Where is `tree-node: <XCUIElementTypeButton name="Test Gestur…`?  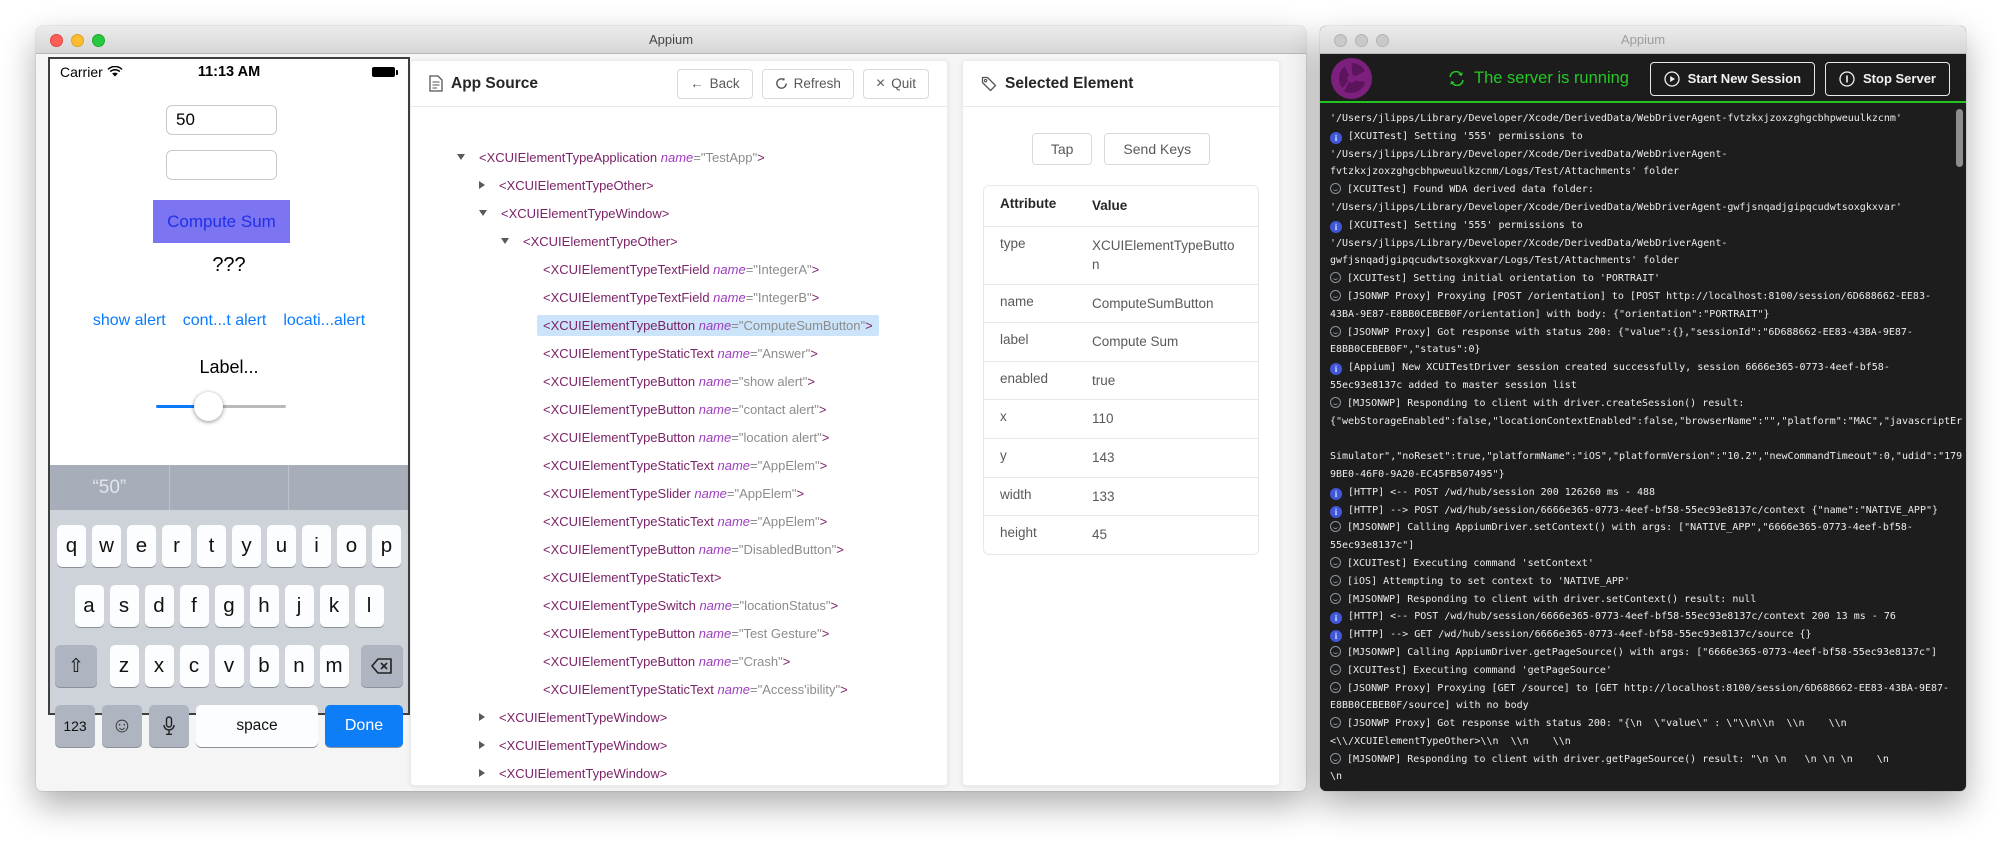 tree-node: <XCUIElementTypeButton name="Test Gestur… is located at coordinates (679, 633).